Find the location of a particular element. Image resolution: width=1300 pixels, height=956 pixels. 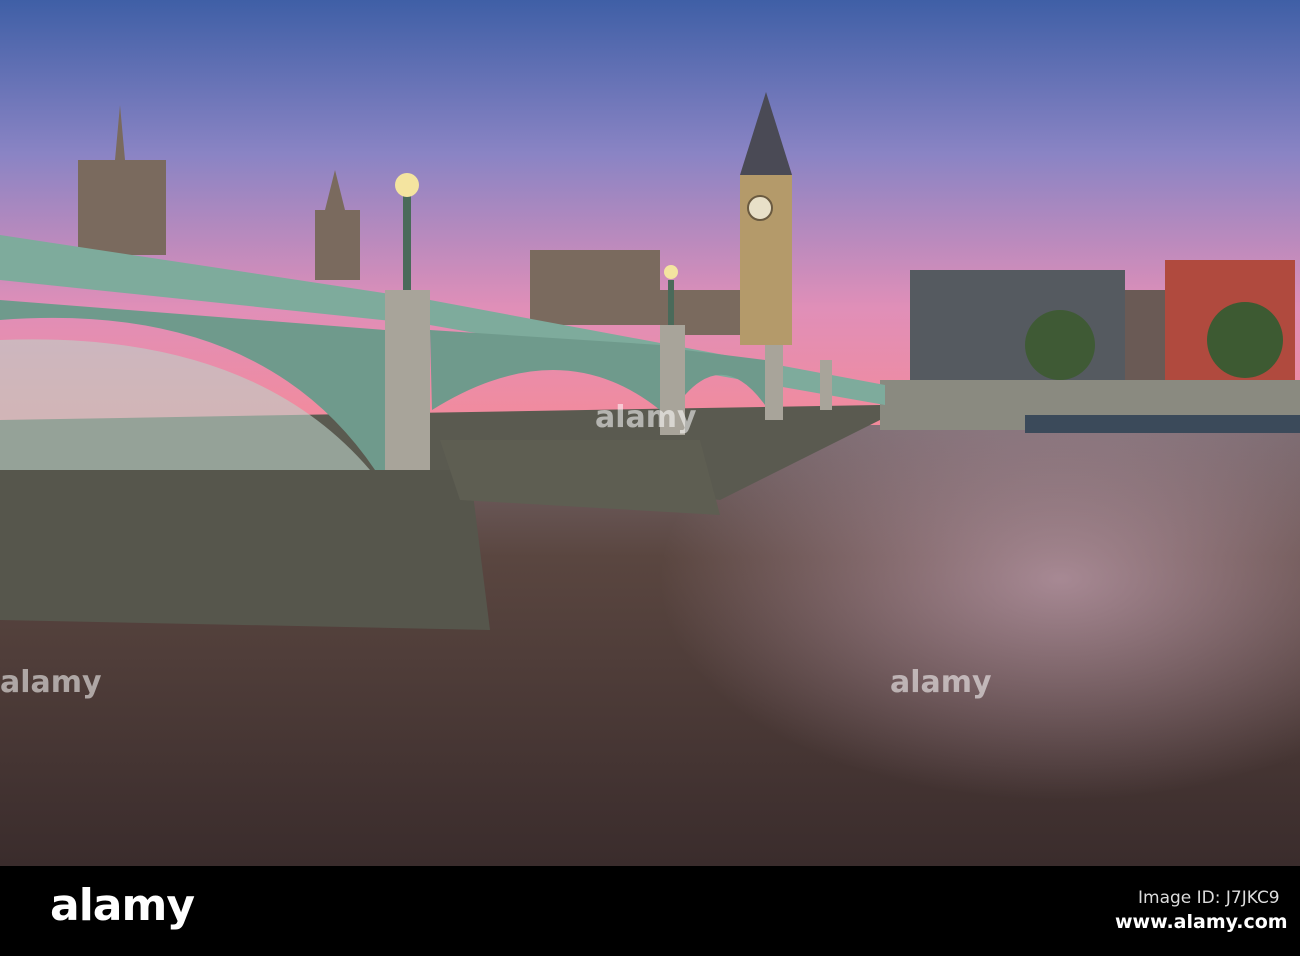

image-id: Image ID: J7JKC9 is located at coordinates (1209, 898).